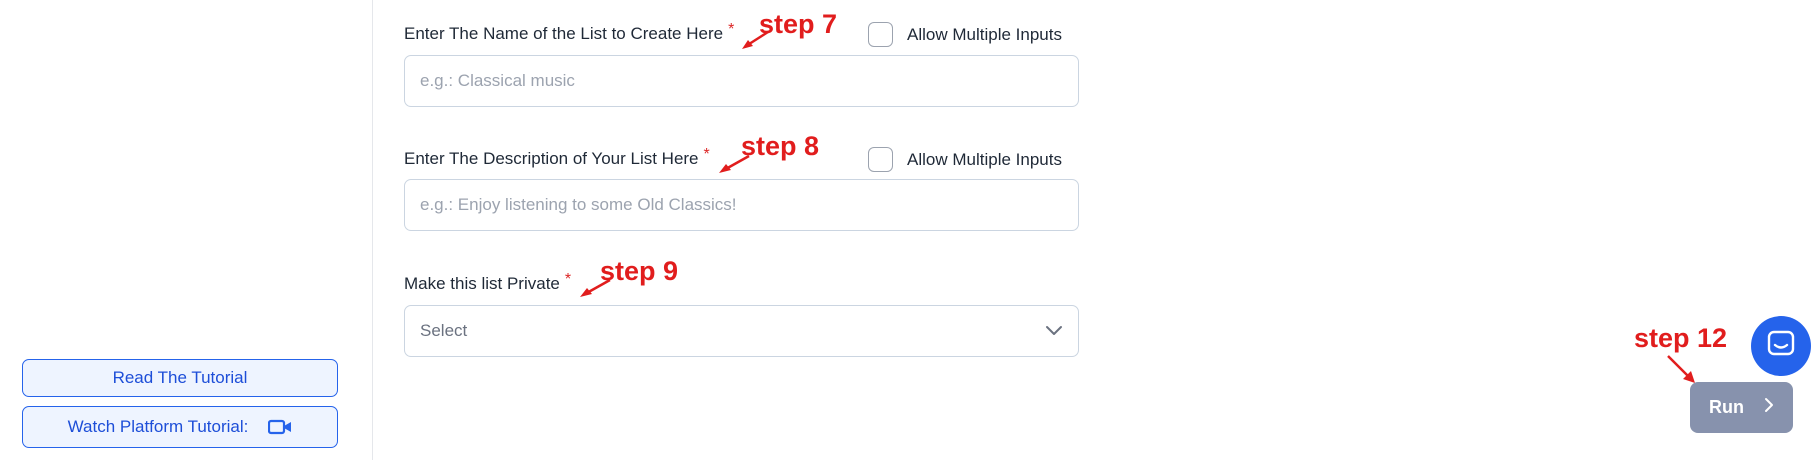 This screenshot has width=1819, height=460. Describe the element at coordinates (741, 81) in the screenshot. I see `list-name-input` at that location.